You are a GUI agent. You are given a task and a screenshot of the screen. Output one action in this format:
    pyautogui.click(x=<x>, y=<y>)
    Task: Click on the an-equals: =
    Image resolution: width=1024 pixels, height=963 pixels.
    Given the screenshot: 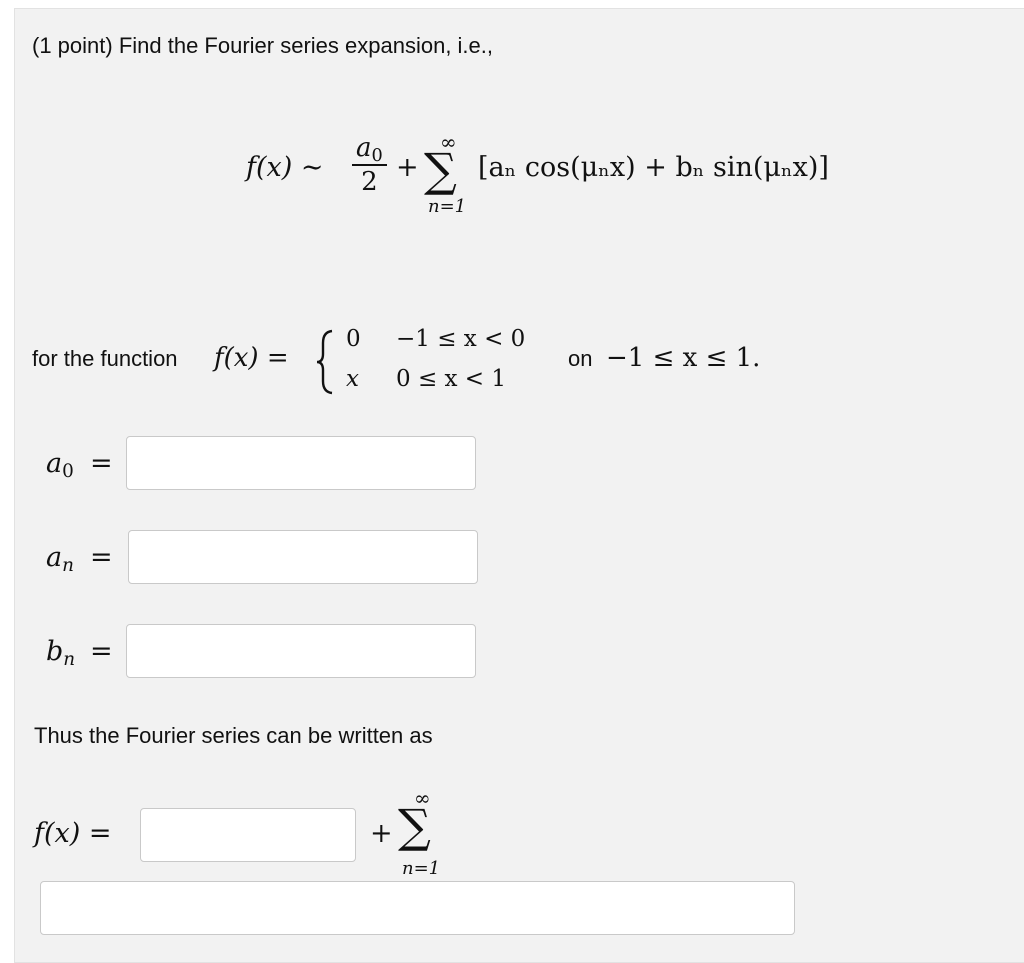 What is the action you would take?
    pyautogui.click(x=101, y=557)
    